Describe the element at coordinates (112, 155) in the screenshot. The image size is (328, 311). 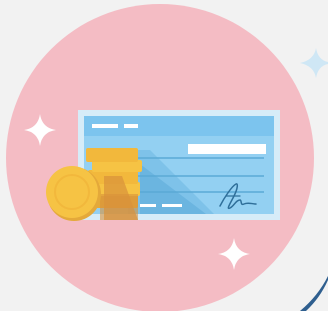
I see `coin-layer` at that location.